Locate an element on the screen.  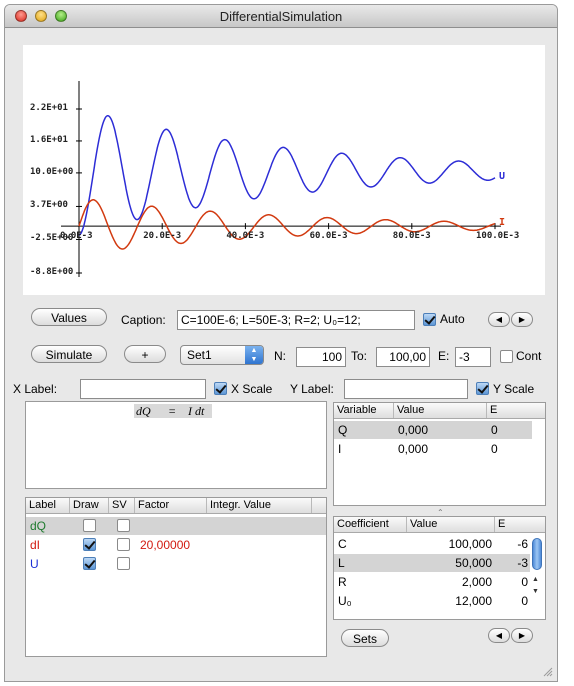
y-scale-checkbox is located at coordinates (482, 388).